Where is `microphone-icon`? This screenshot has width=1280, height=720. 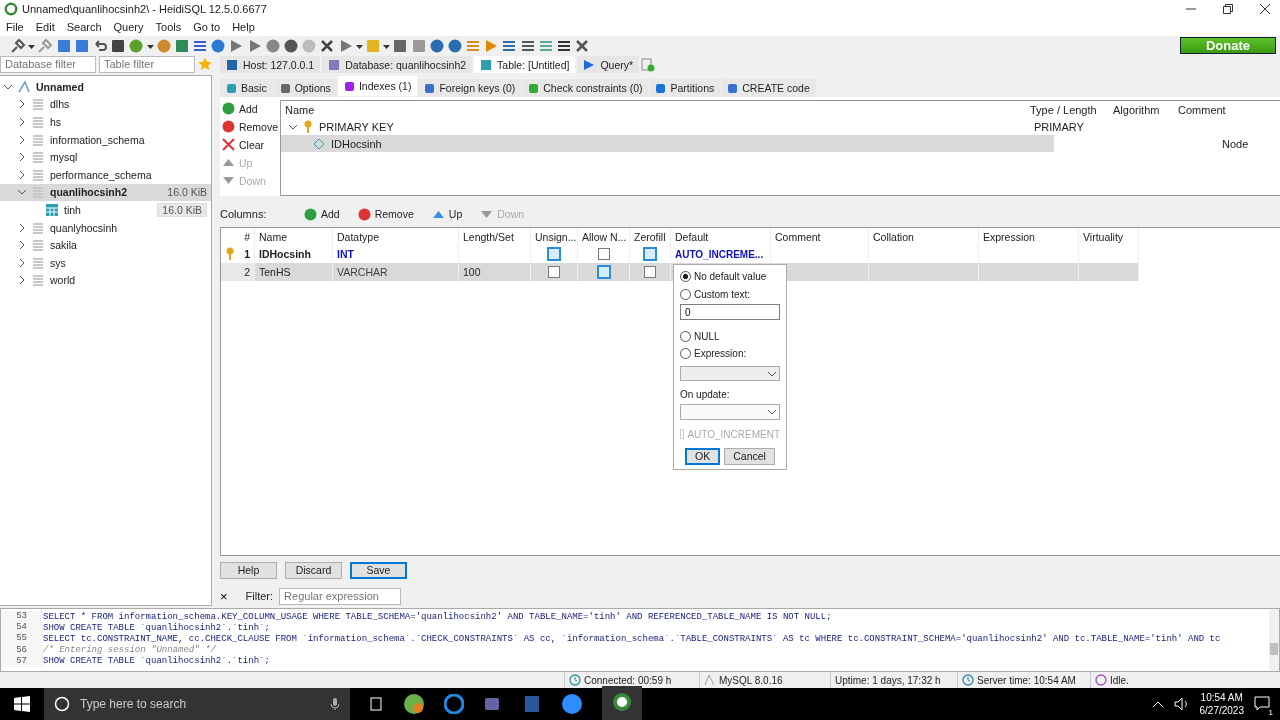
microphone-icon is located at coordinates (335, 704).